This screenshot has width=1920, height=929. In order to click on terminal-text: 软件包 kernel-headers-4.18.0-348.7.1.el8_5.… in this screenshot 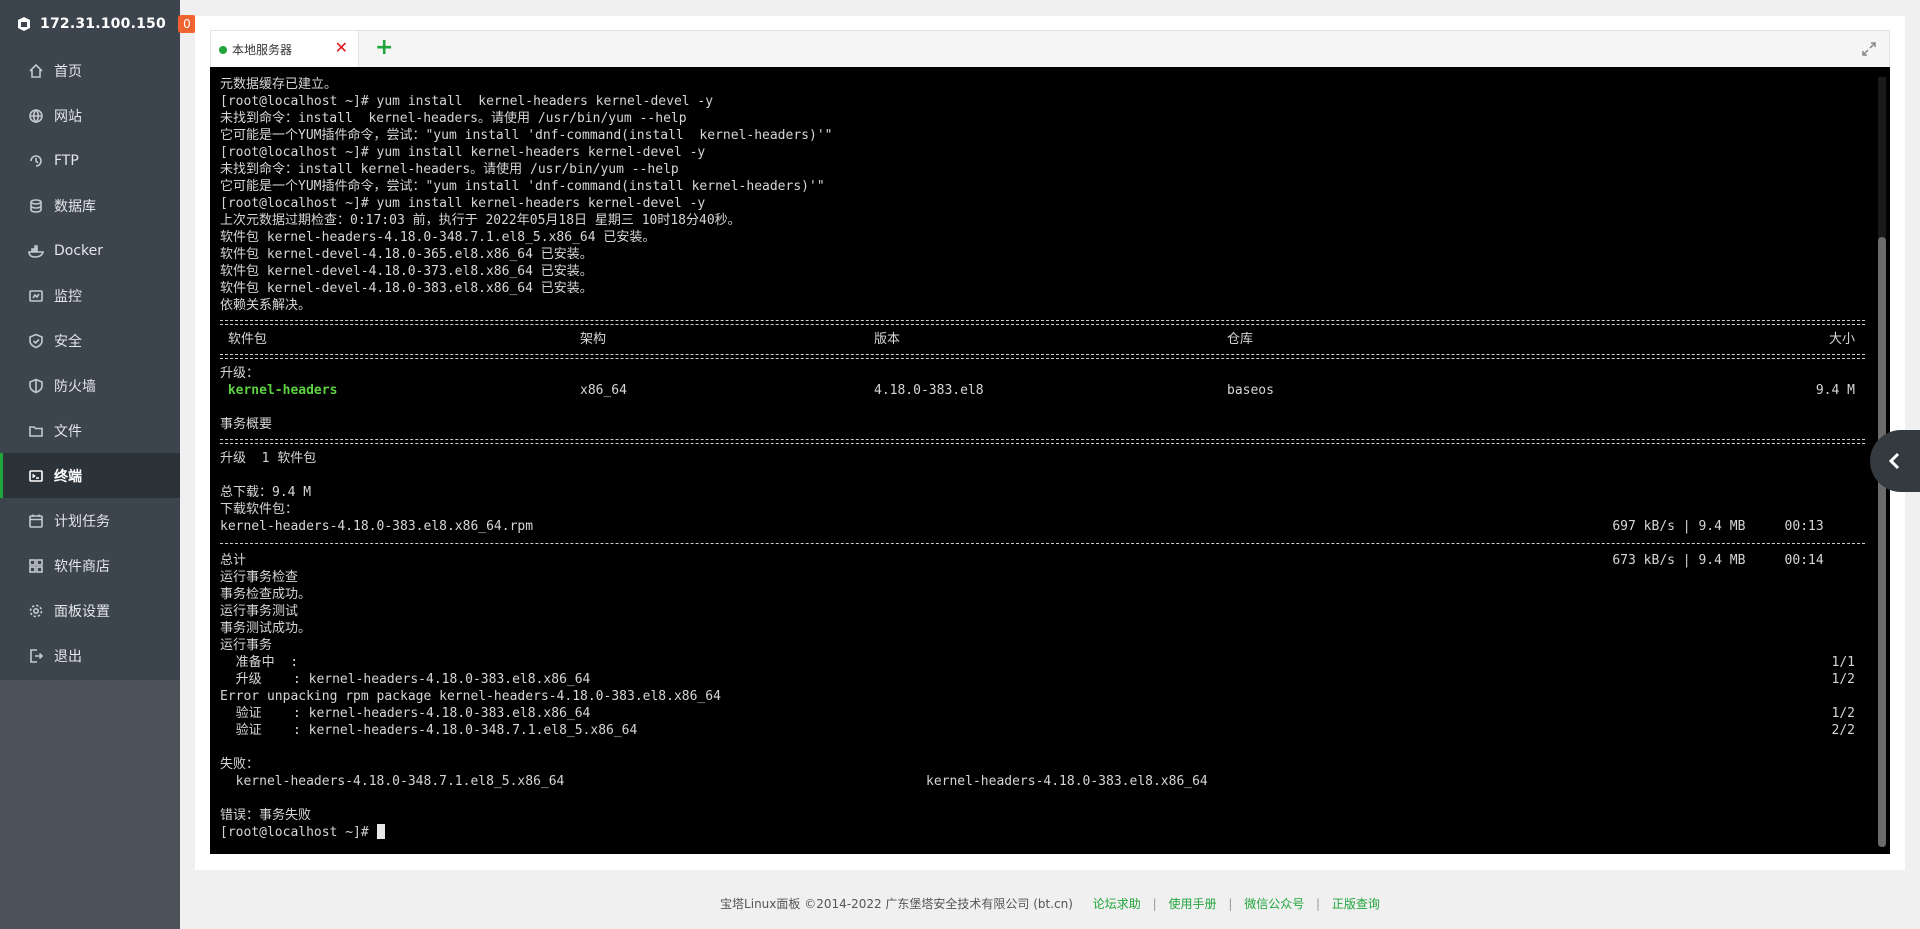, I will do `click(438, 237)`.